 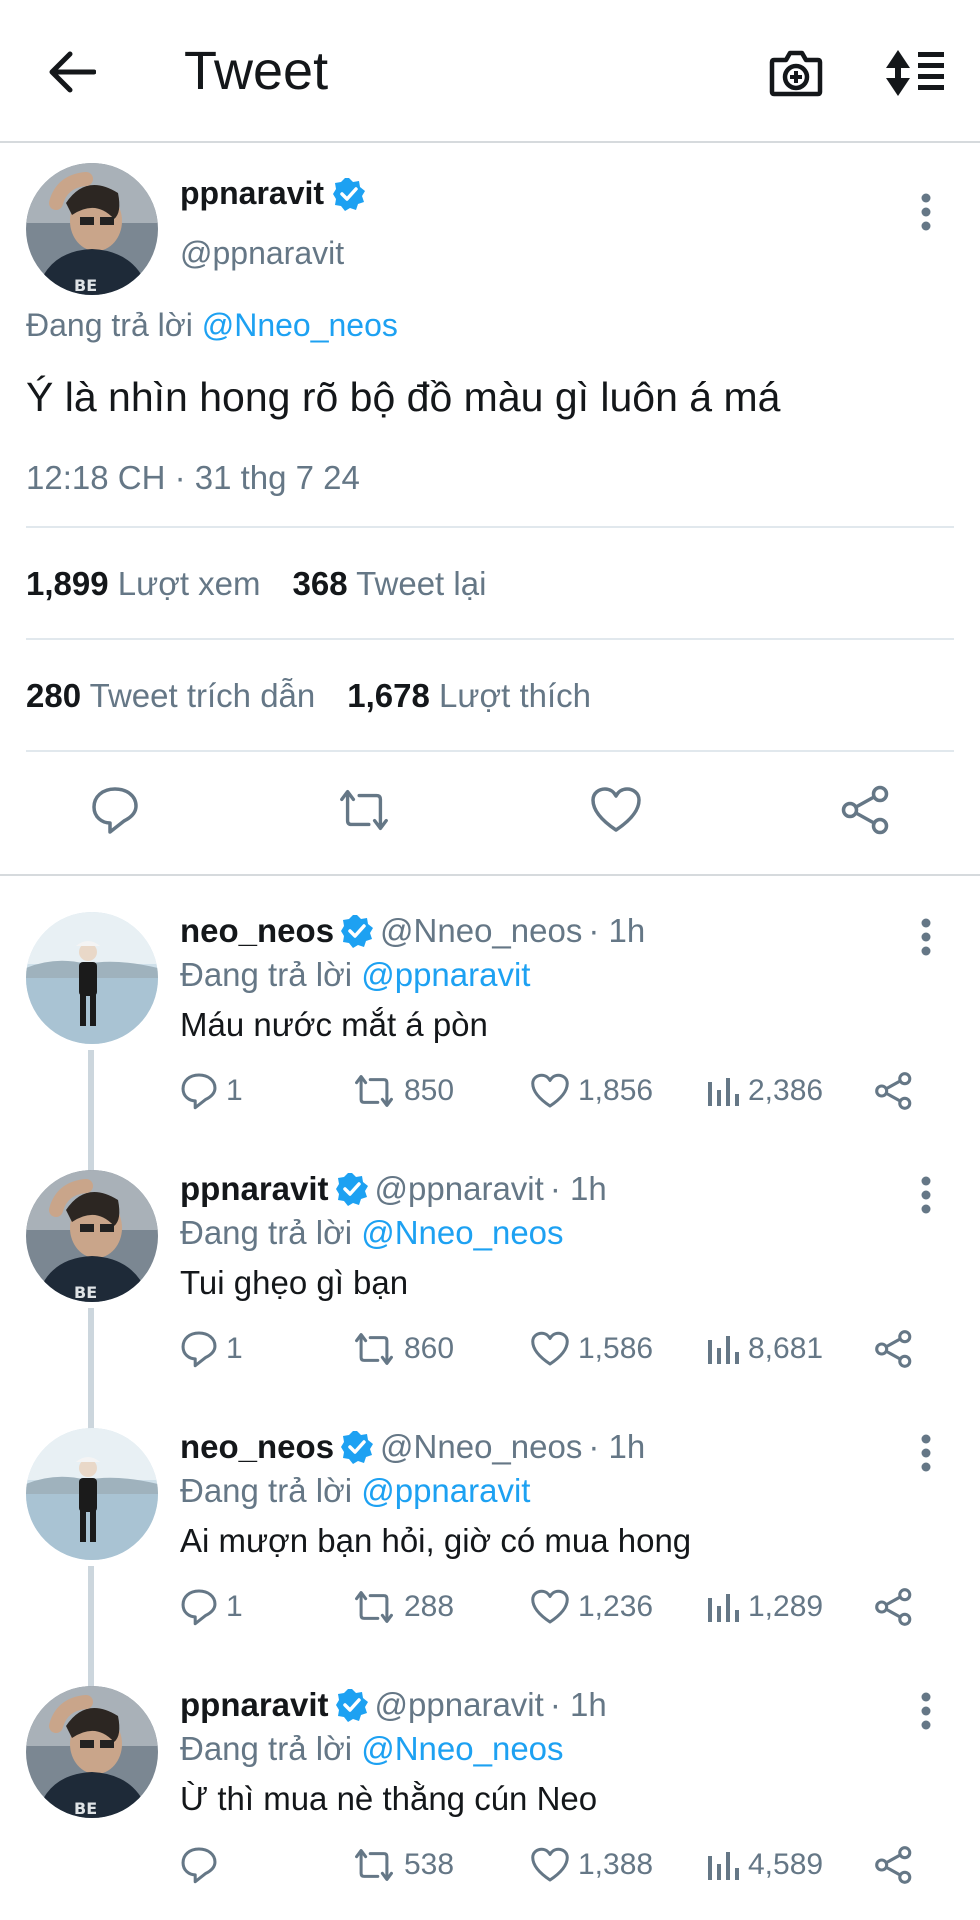 I want to click on views-button: 2,386, so click(x=764, y=1091).